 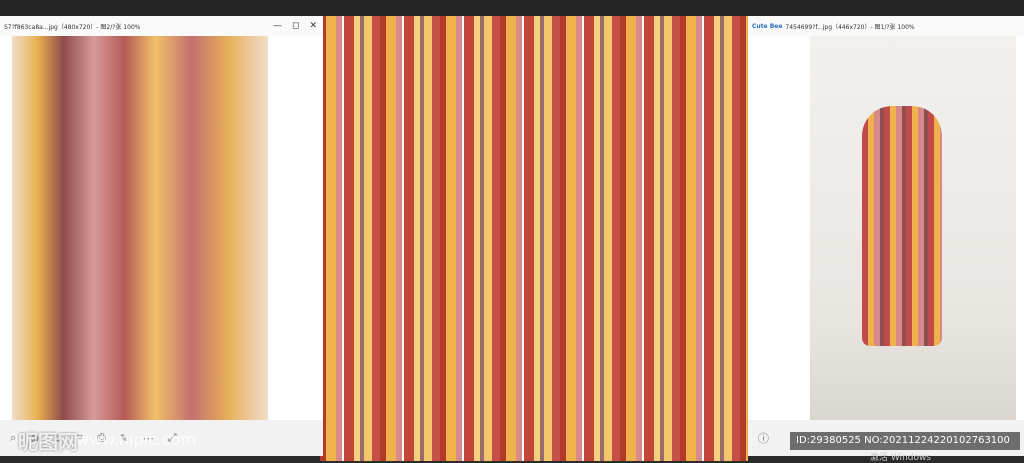 What do you see at coordinates (313, 26) in the screenshot?
I see `close-icon: ✕` at bounding box center [313, 26].